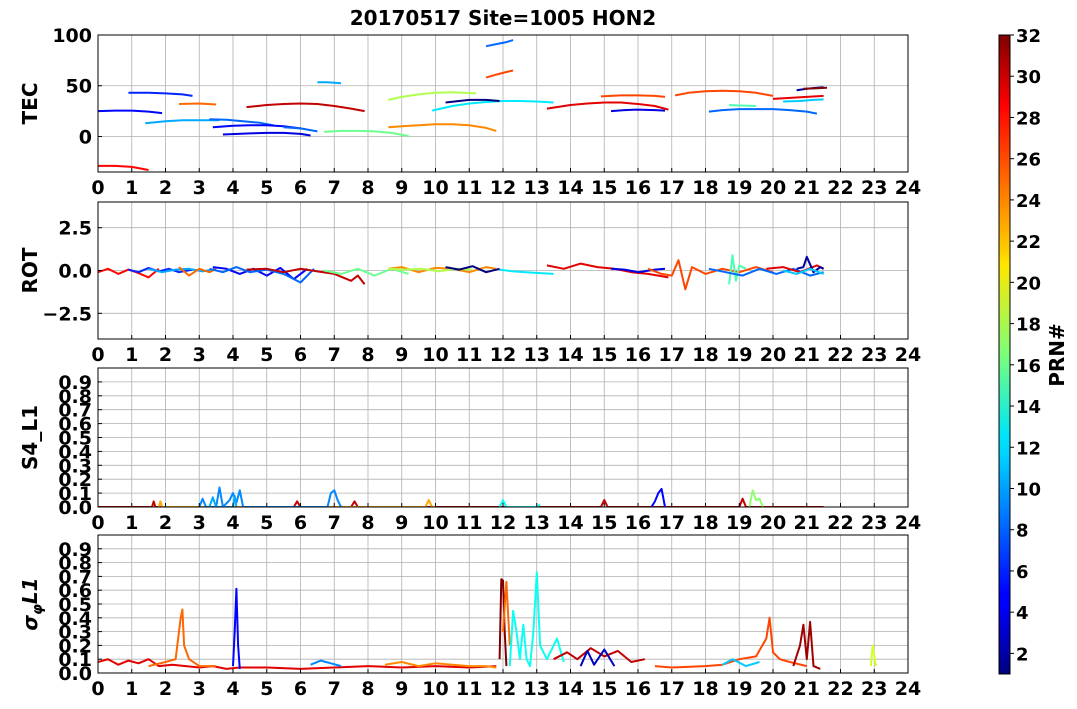  Describe the element at coordinates (1022, 613) in the screenshot. I see `colorbar-tick-label: 4` at that location.